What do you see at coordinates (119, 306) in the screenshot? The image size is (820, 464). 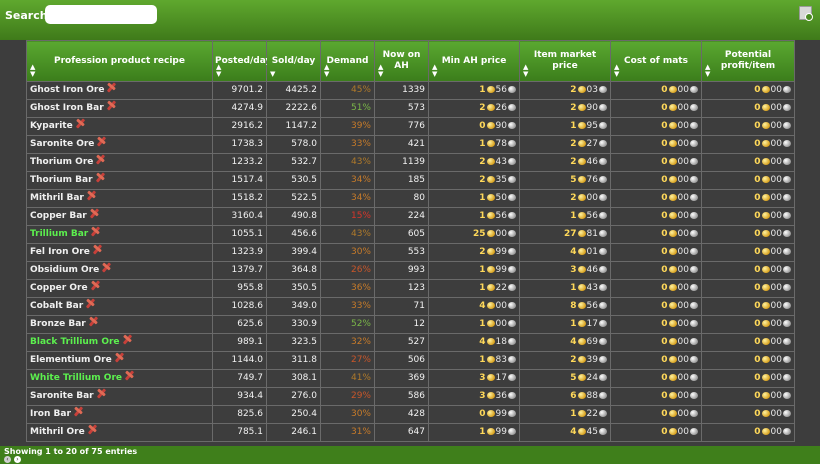 I see `recipe-name: Cobalt Bar` at bounding box center [119, 306].